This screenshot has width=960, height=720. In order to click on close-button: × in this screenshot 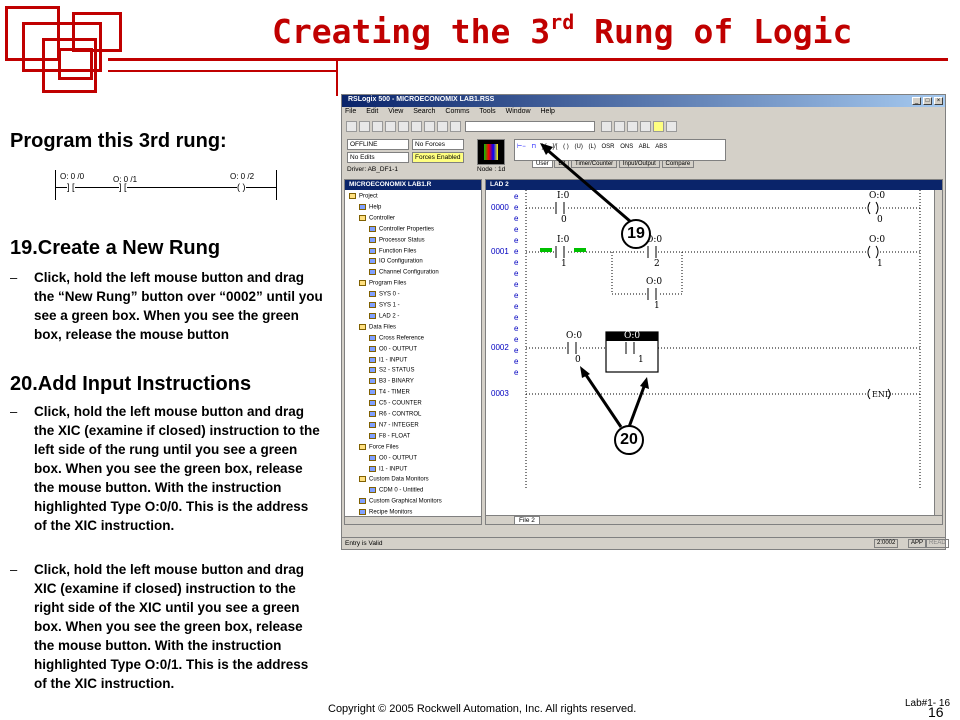, I will do `click(938, 101)`.